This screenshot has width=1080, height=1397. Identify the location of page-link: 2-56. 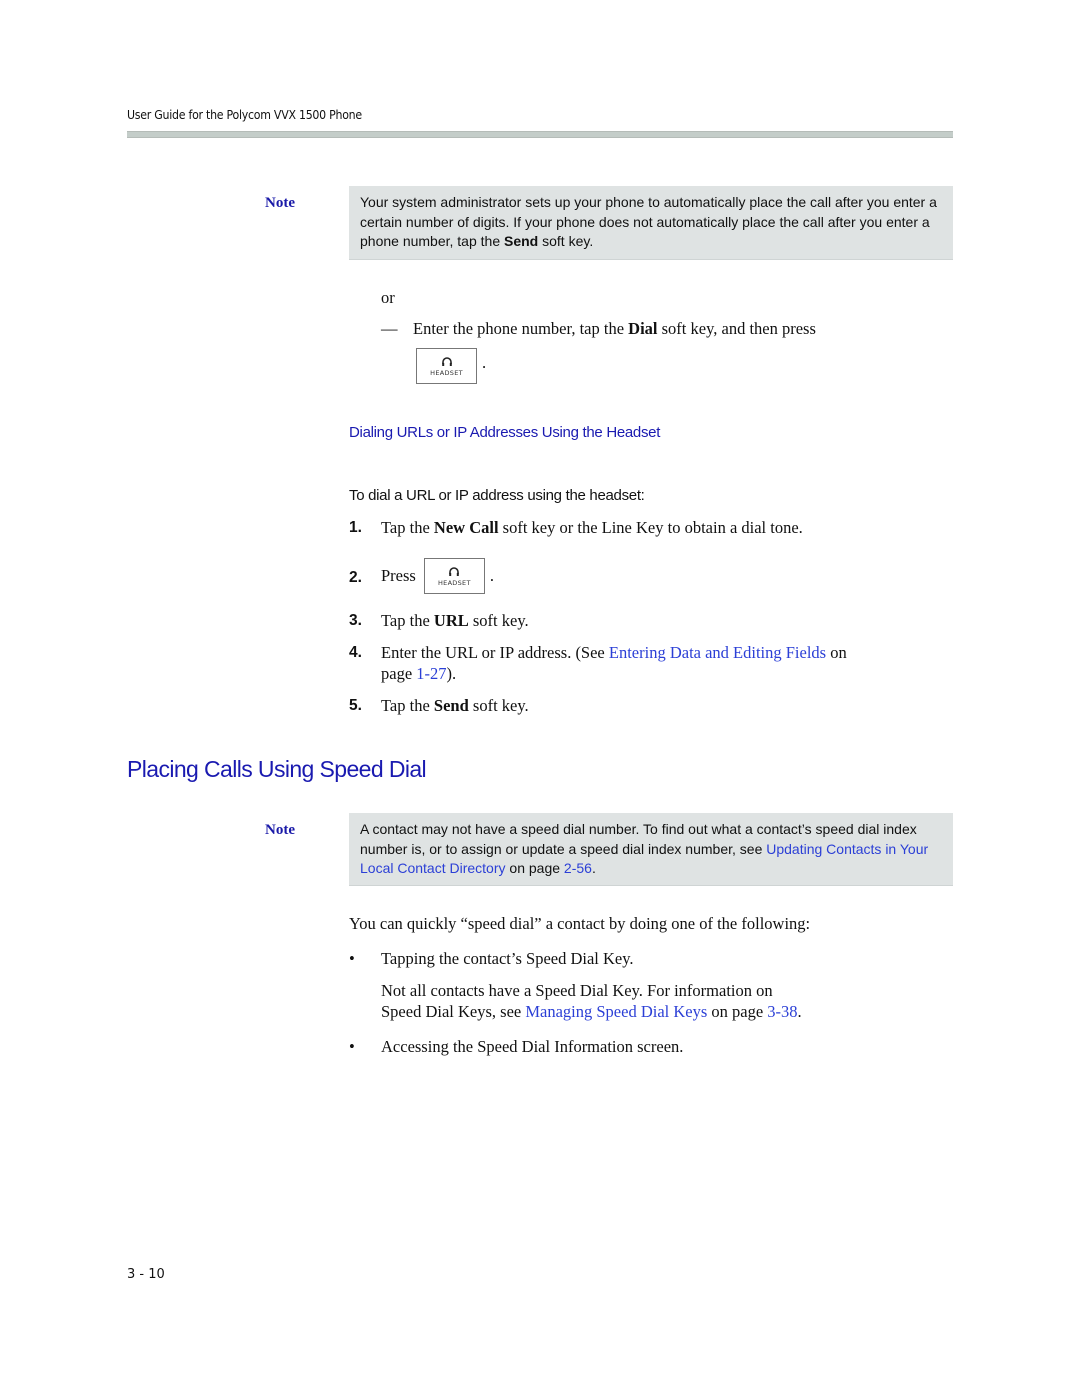
(578, 868).